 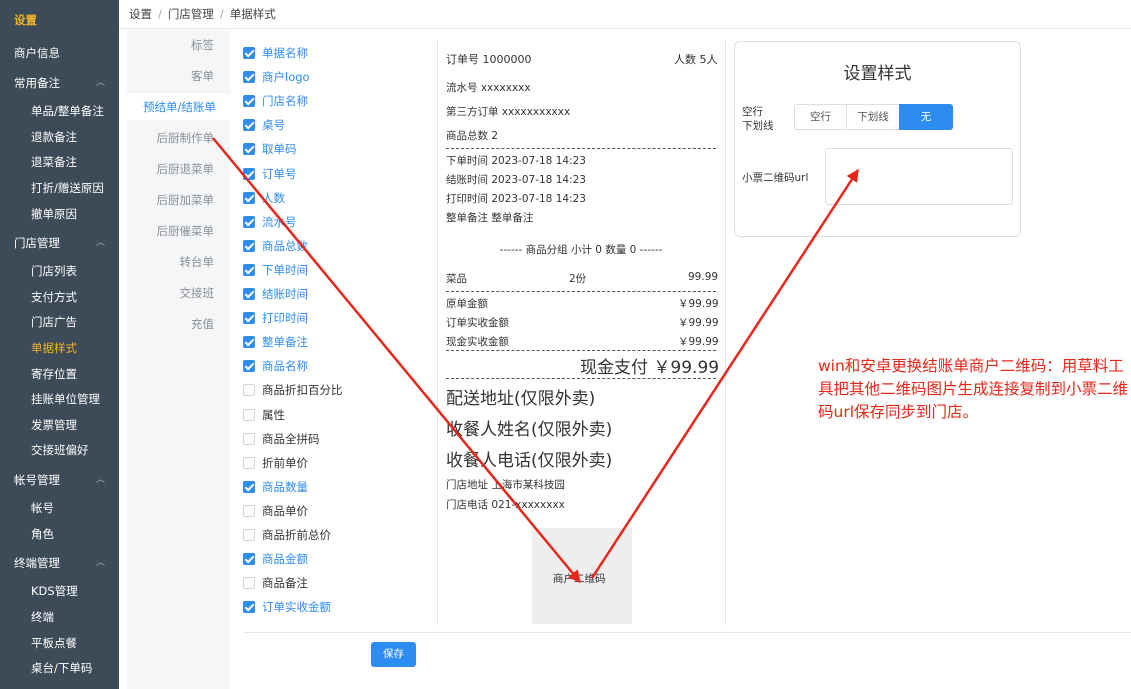 I want to click on qr-url-input, so click(x=919, y=176).